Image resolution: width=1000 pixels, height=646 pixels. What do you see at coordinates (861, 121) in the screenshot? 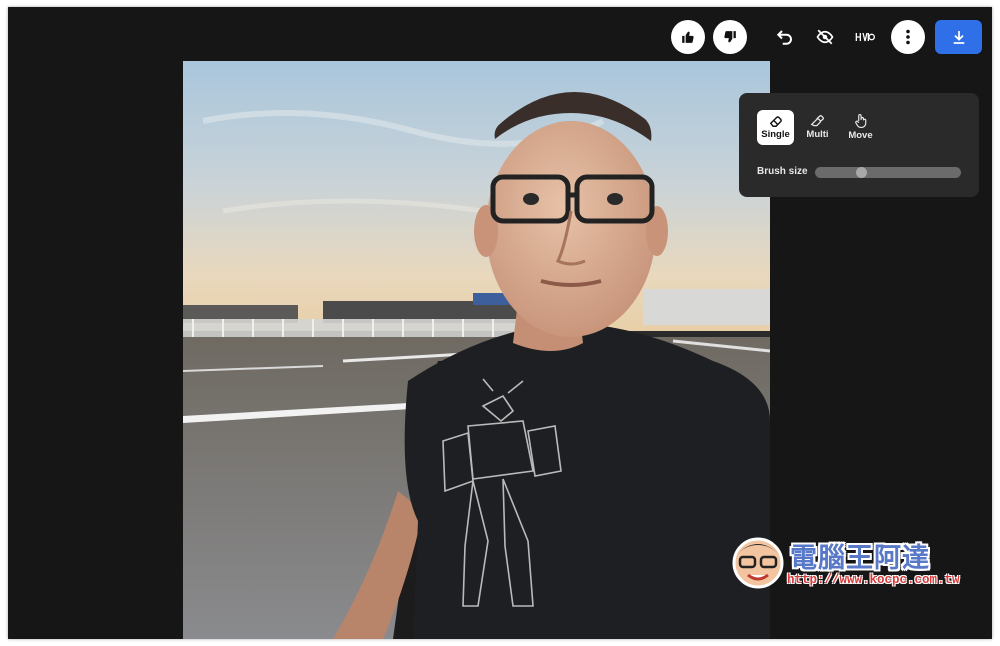
I see `hand-pointer-icon` at bounding box center [861, 121].